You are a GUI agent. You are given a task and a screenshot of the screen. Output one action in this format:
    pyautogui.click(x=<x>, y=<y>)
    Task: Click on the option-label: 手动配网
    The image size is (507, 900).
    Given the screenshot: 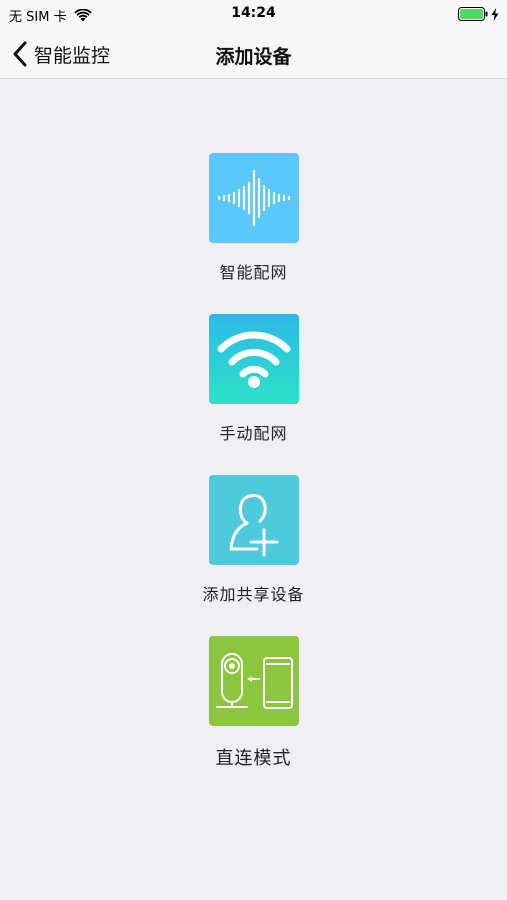 What is the action you would take?
    pyautogui.click(x=253, y=433)
    